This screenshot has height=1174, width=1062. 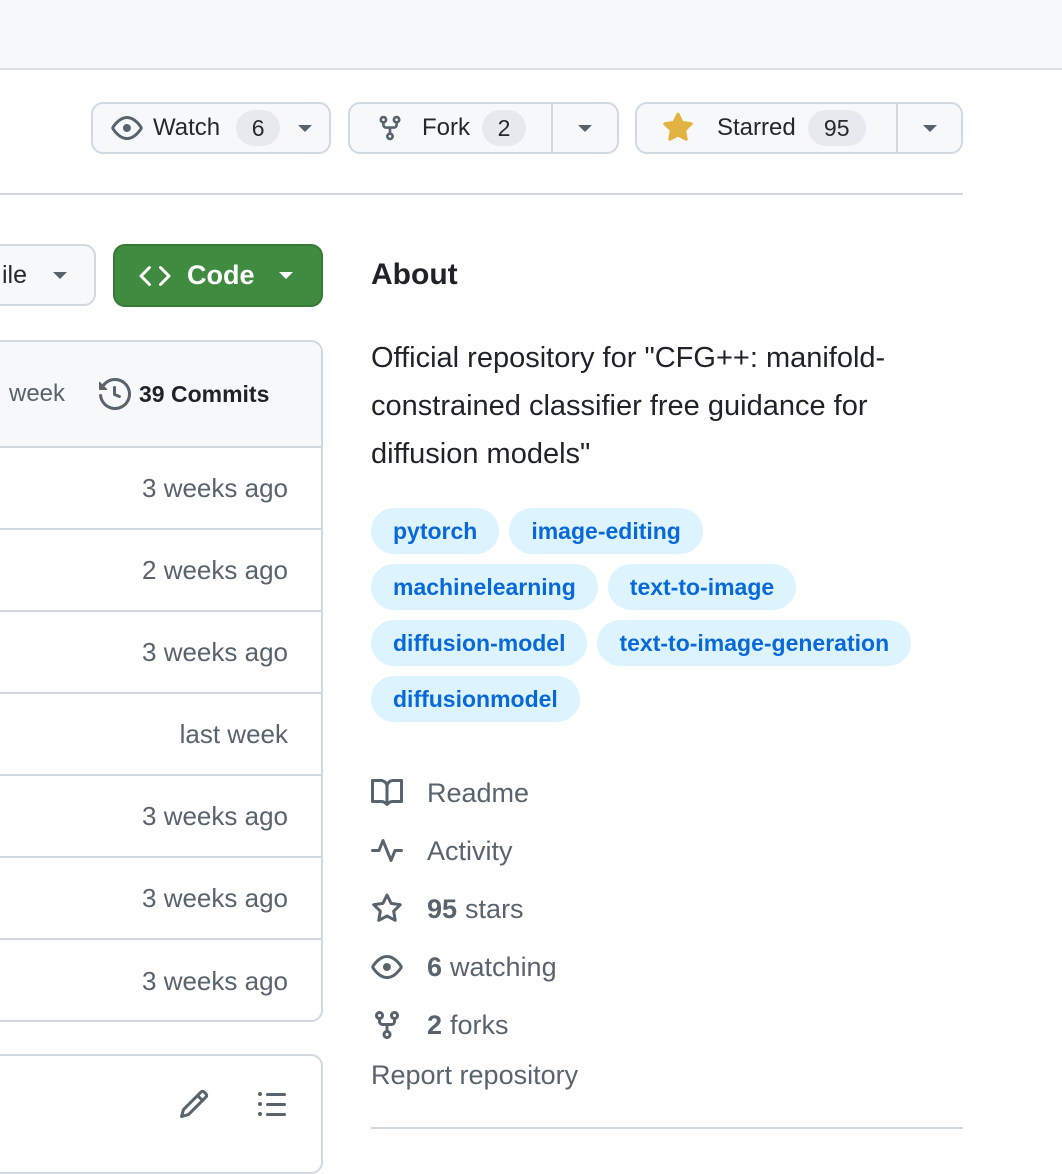 I want to click on watch-button: Watch 6, so click(x=211, y=128).